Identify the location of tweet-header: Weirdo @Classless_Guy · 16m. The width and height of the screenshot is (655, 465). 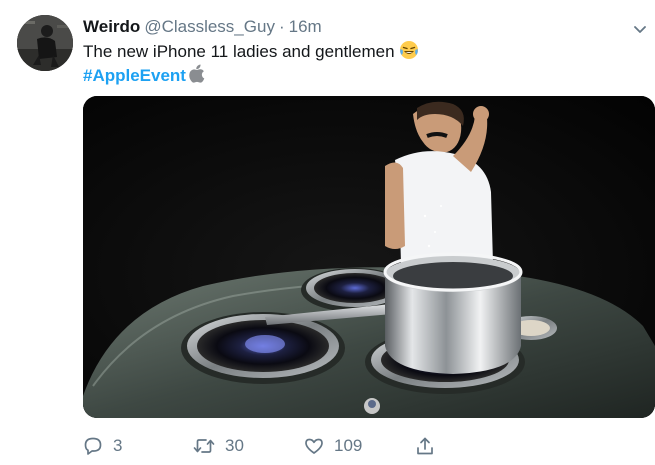
(202, 27).